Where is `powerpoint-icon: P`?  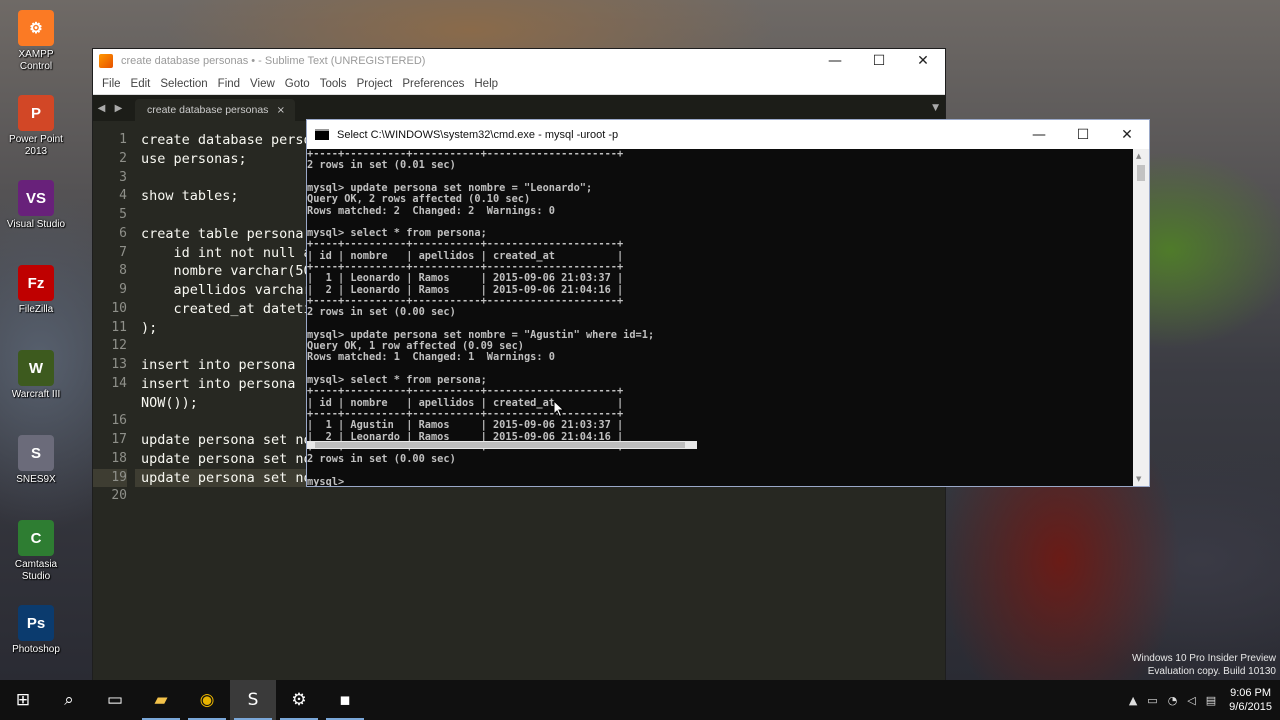 powerpoint-icon: P is located at coordinates (36, 113).